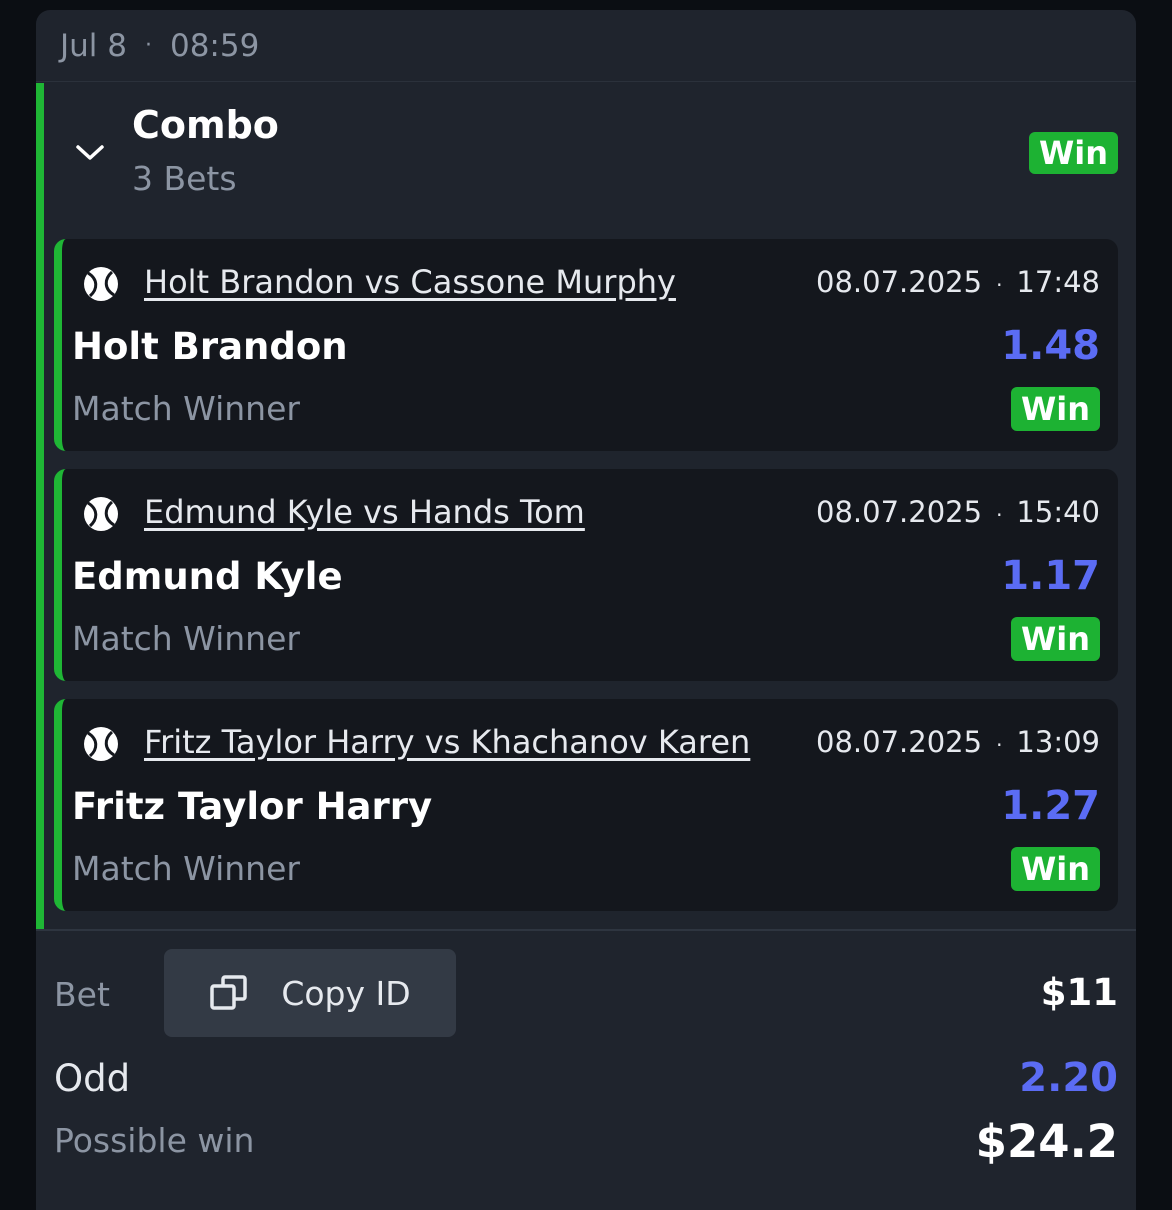 The image size is (1172, 1210). Describe the element at coordinates (210, 346) in the screenshot. I see `bet-pick: Holt Brandon` at that location.